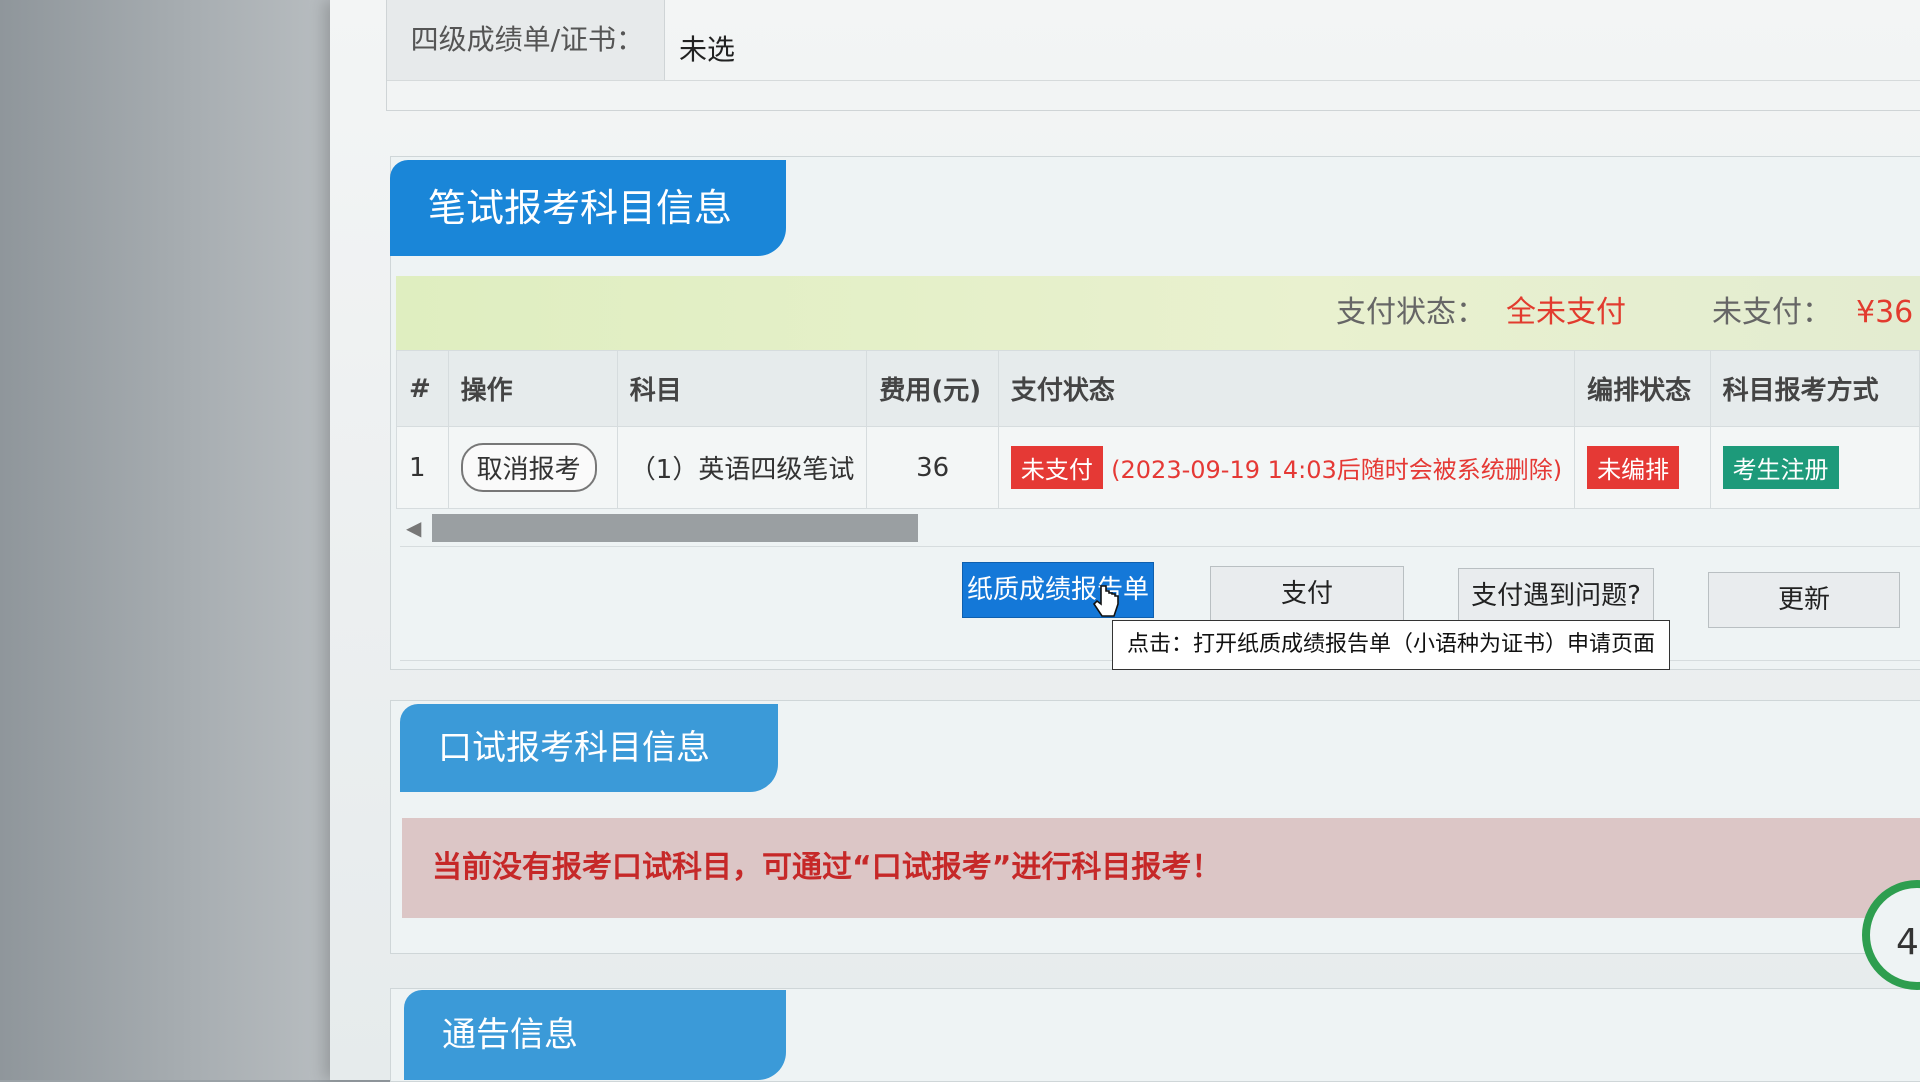  I want to click on row-register-method: 考生注册, so click(1814, 467).